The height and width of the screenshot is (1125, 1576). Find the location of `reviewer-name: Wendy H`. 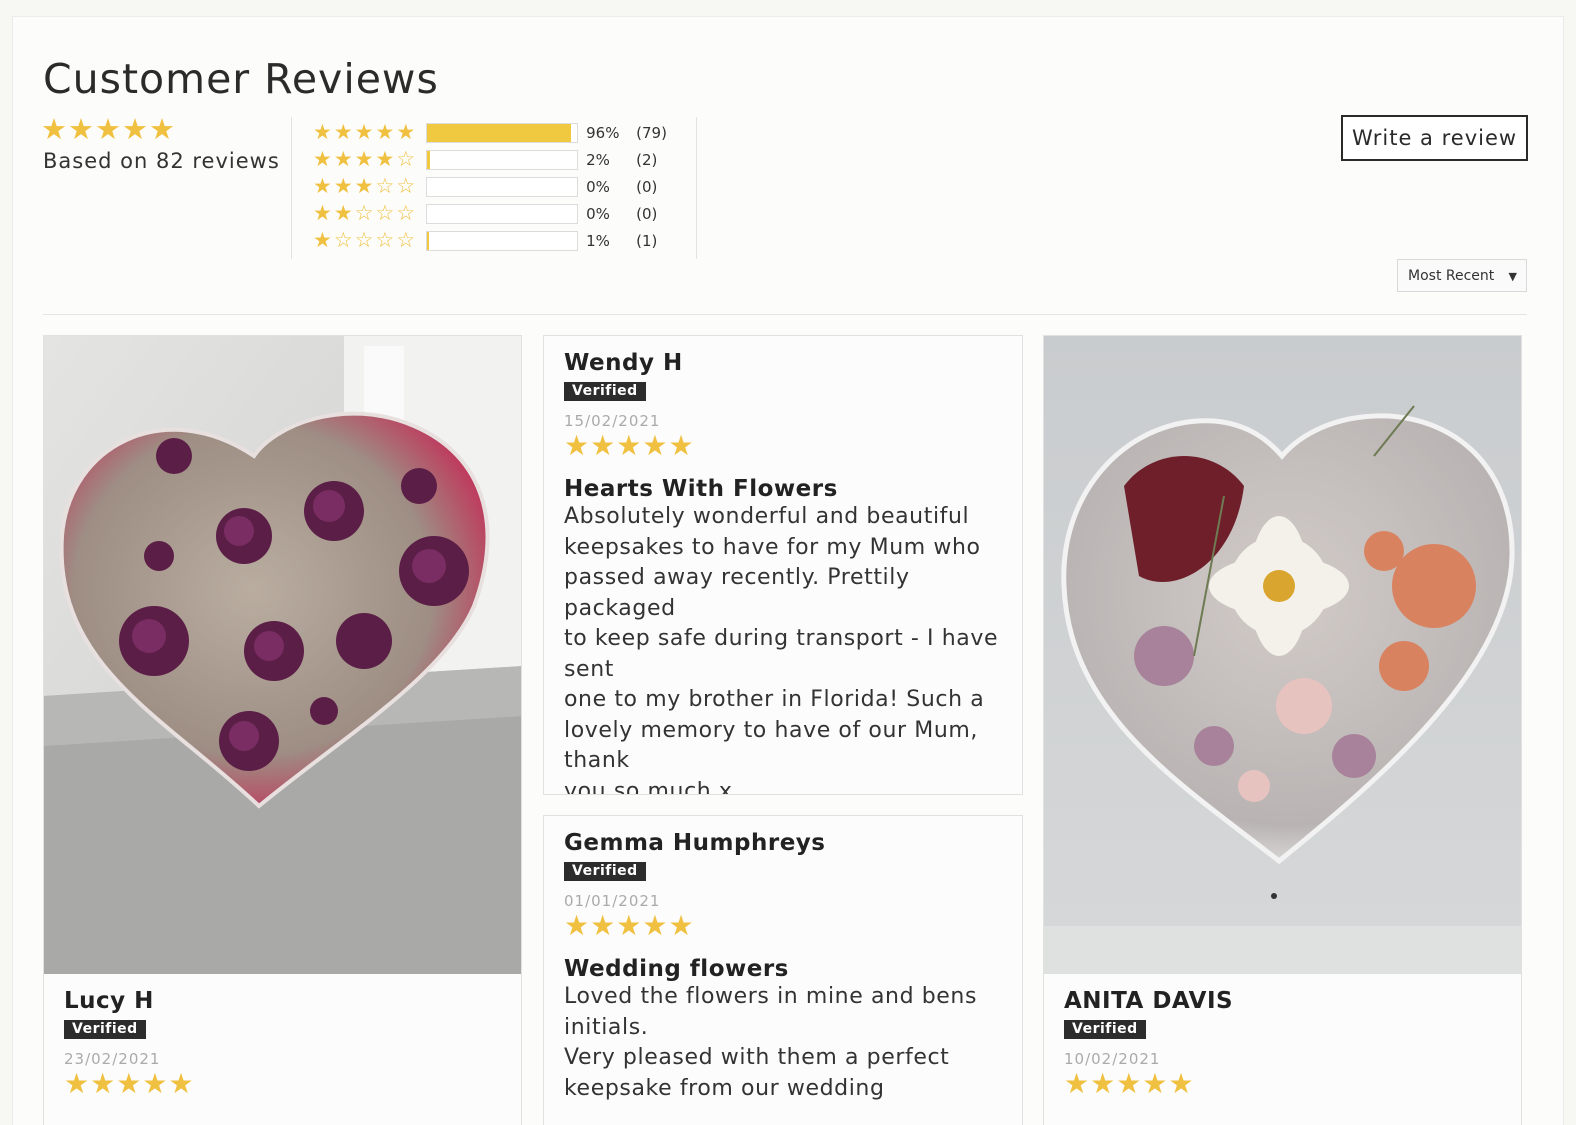

reviewer-name: Wendy H is located at coordinates (623, 363).